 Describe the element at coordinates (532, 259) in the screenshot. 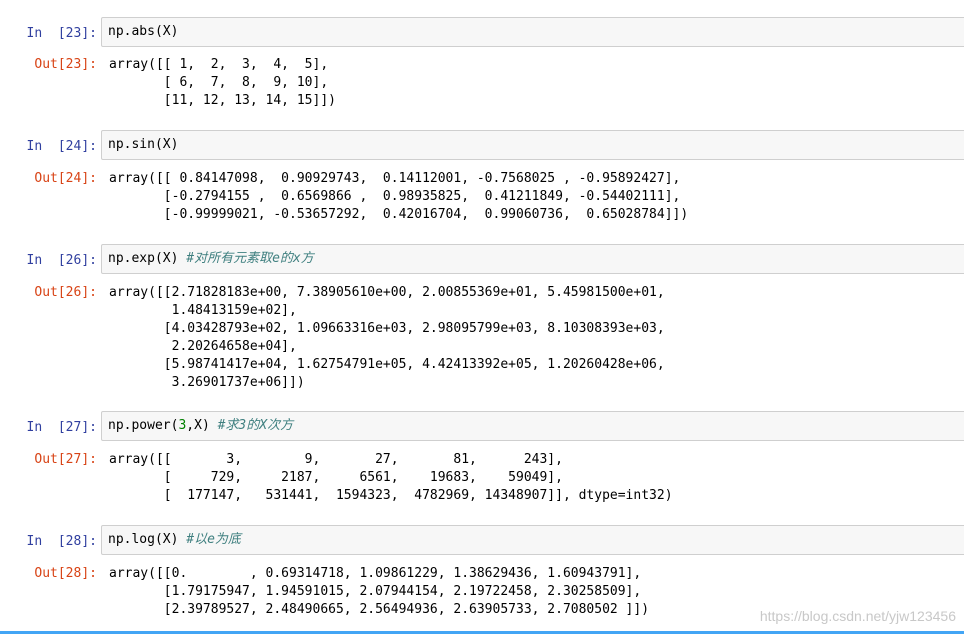

I see `code-input-cell: np.exp(X) #对所有元素取e的x方` at that location.